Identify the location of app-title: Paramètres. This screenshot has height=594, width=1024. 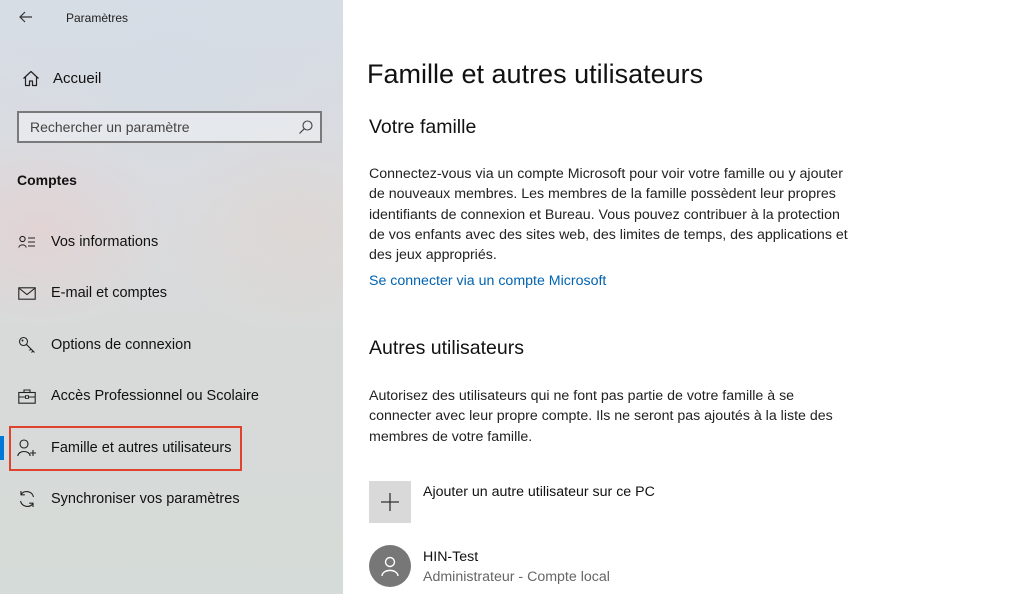
(97, 18).